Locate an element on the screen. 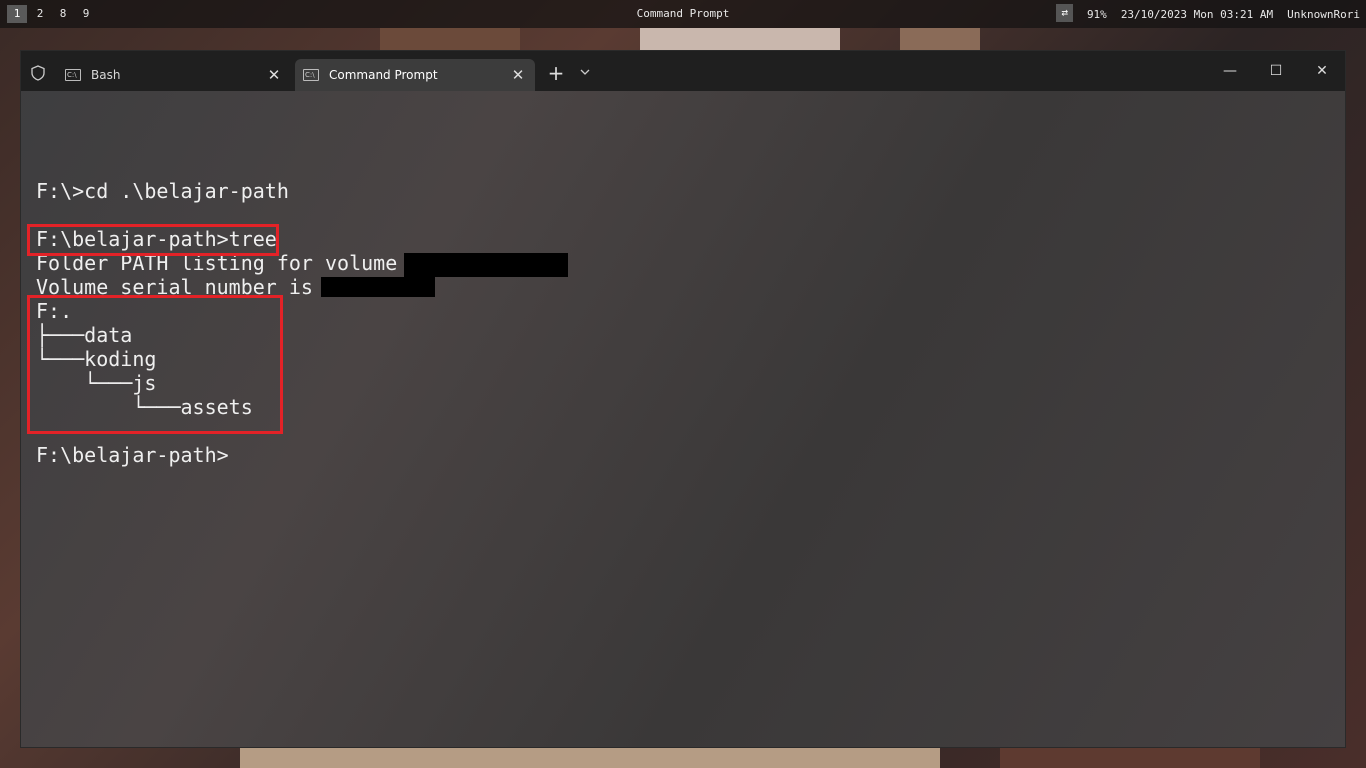 This screenshot has width=1366, height=768. tab-command-prompt: C:\ Command Prompt ✕ is located at coordinates (415, 75).